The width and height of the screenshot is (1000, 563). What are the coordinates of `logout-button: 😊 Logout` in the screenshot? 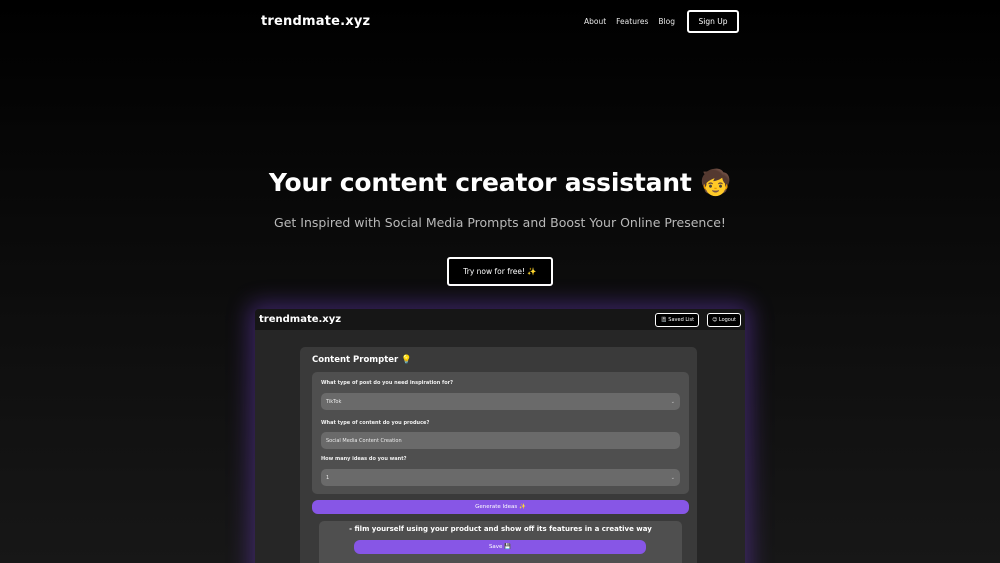 It's located at (724, 319).